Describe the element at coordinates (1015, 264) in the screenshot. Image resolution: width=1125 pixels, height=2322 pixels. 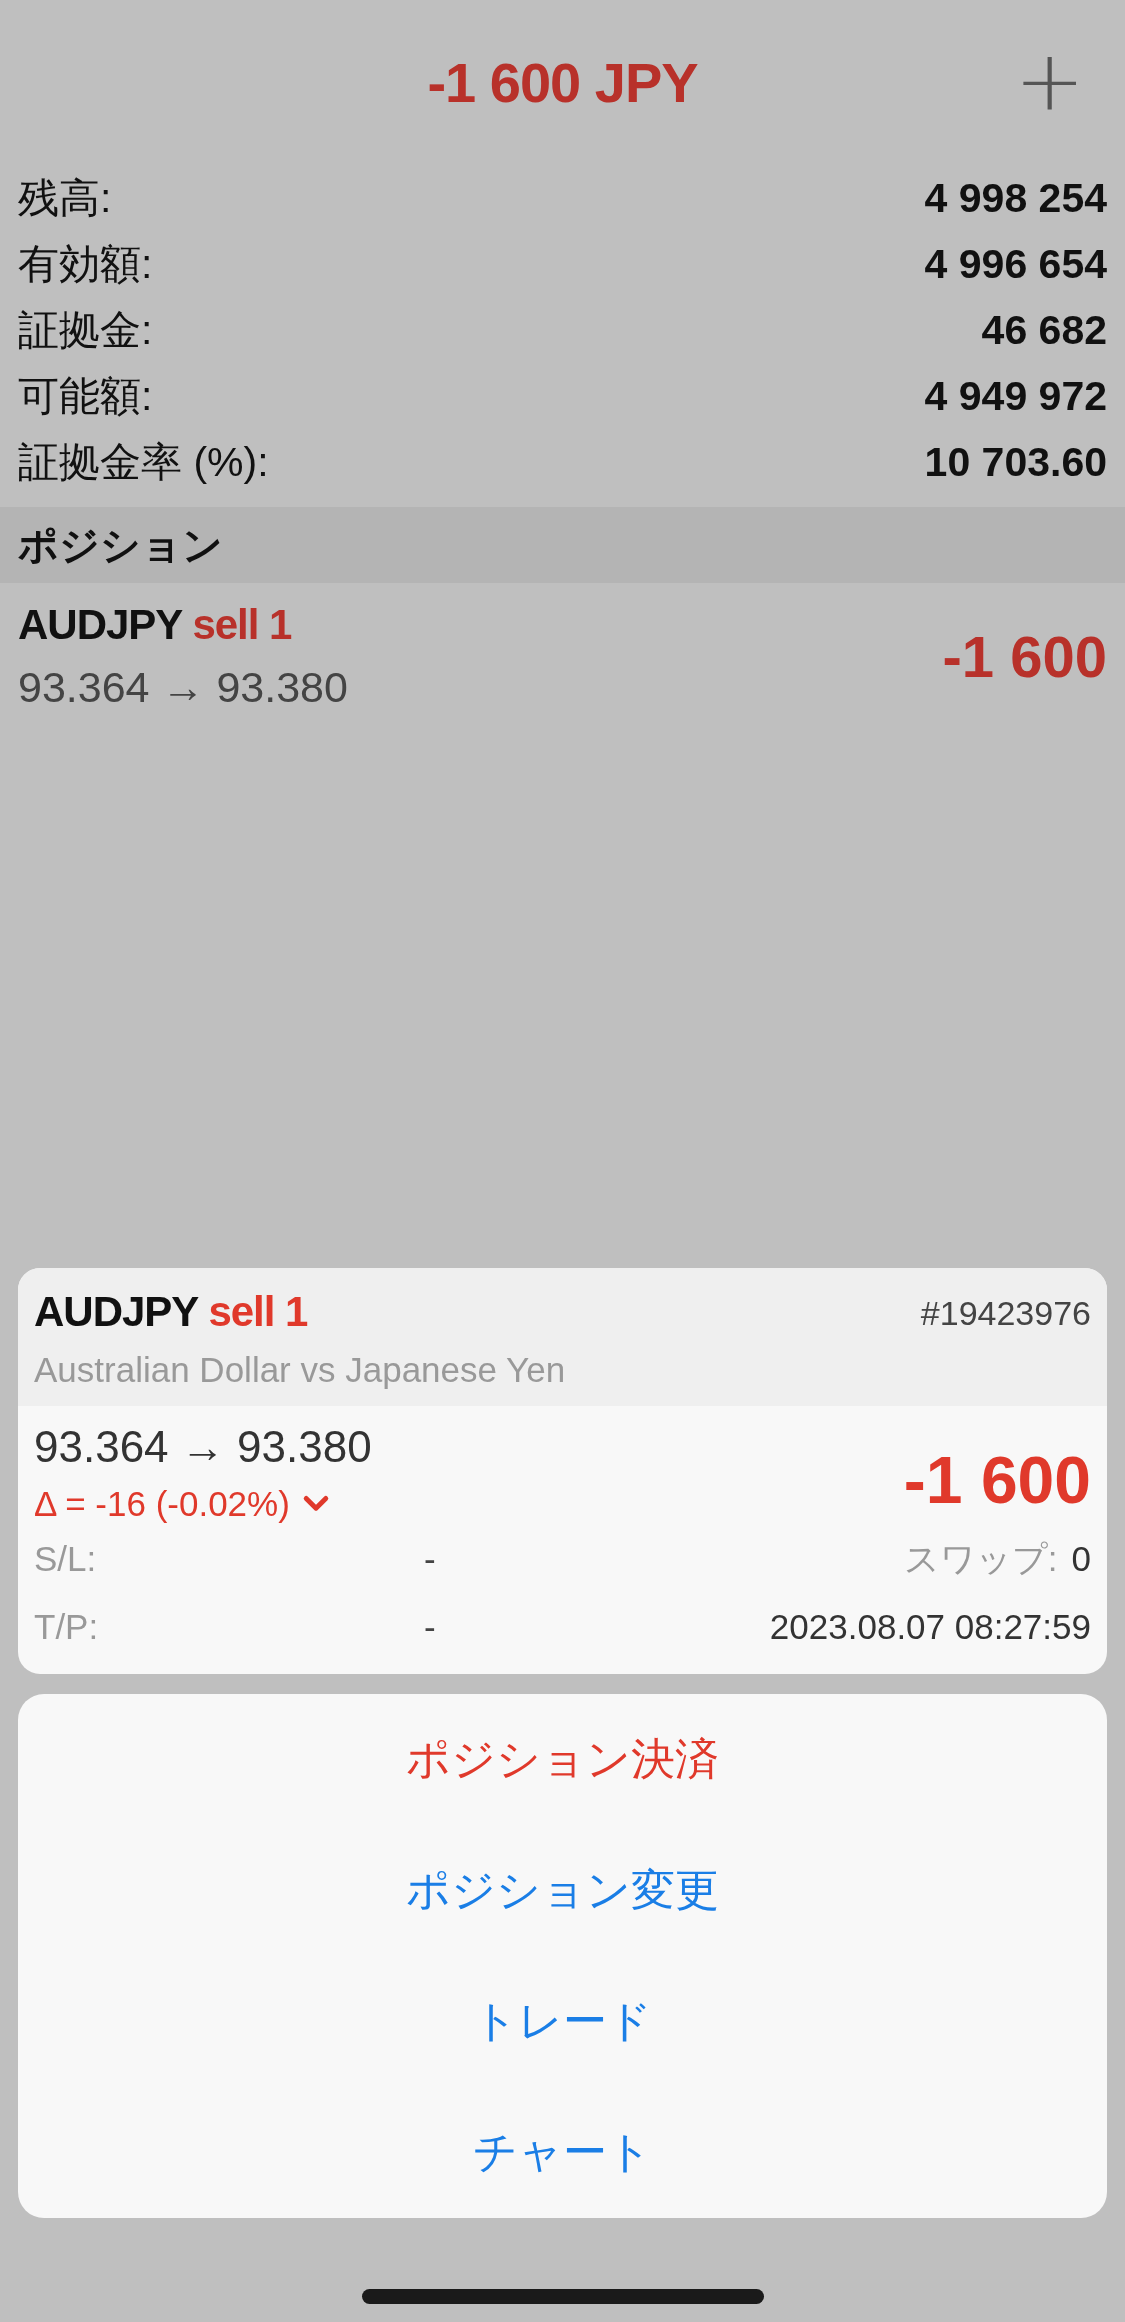
I see `summary-value: 4 996 654` at that location.